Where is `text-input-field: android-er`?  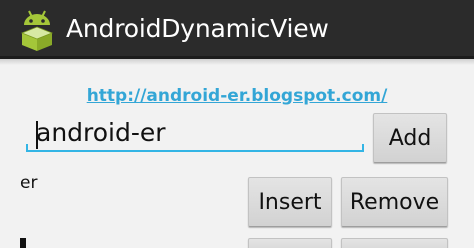 text-input-field: android-er is located at coordinates (195, 135).